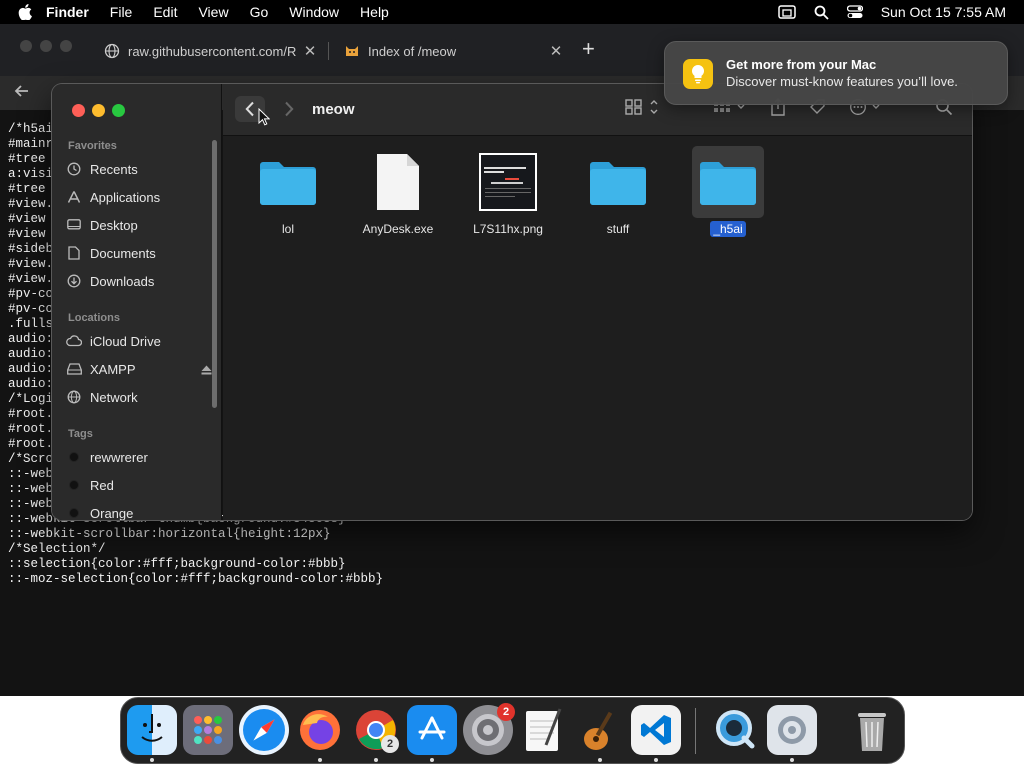 This screenshot has height=768, width=1024. Describe the element at coordinates (78, 110) in the screenshot. I see `window-close-button` at that location.